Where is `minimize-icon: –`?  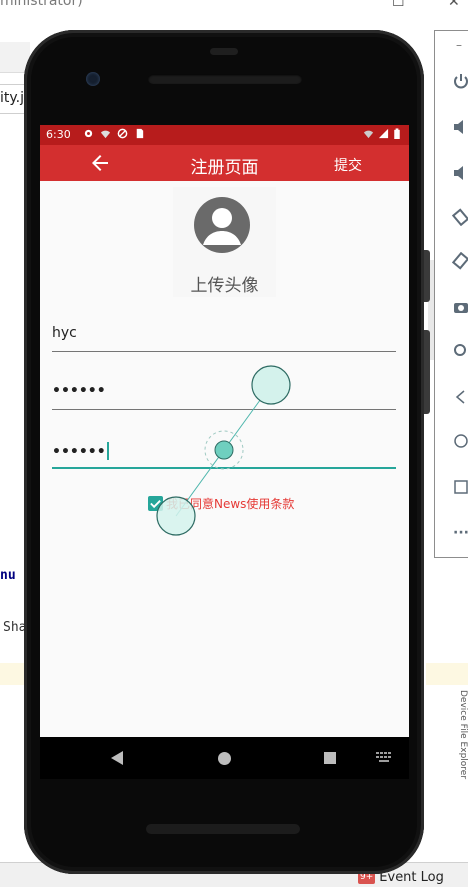
minimize-icon: – is located at coordinates (458, 45).